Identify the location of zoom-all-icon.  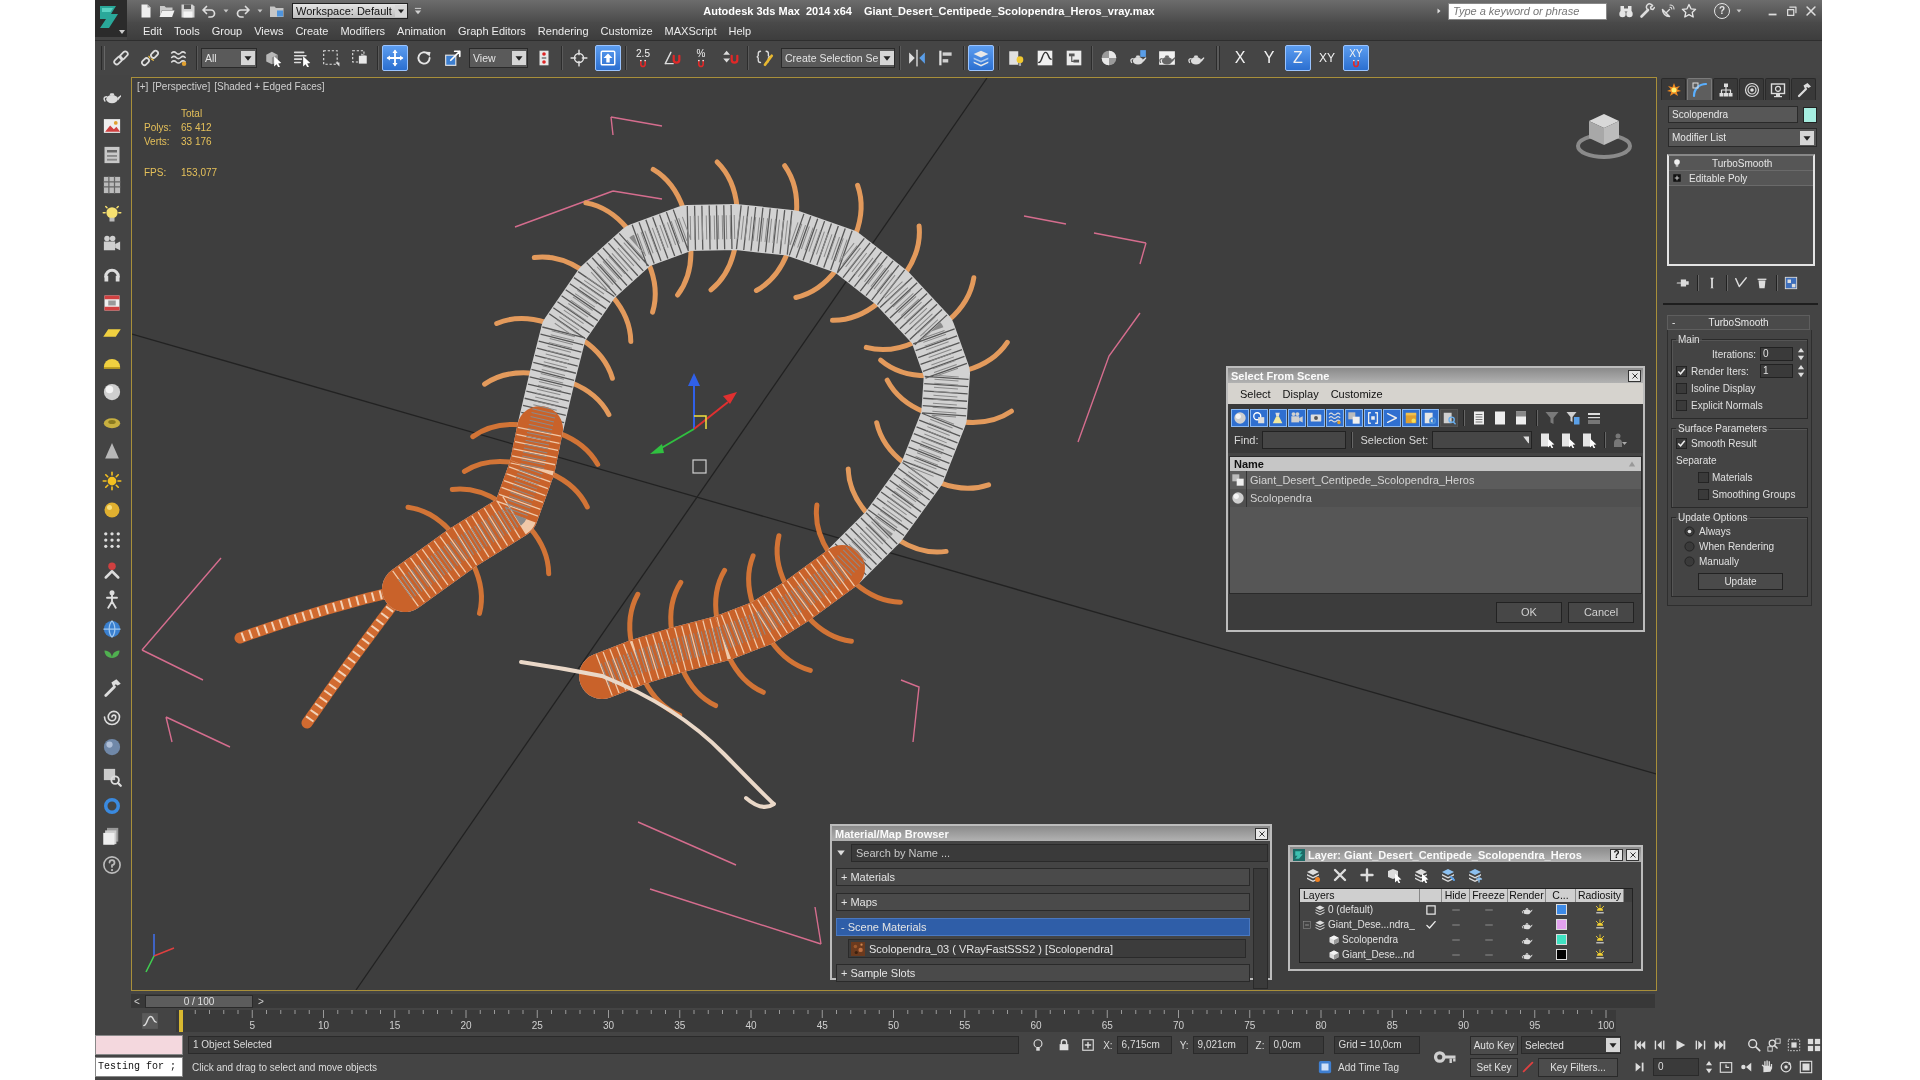
(1774, 1045).